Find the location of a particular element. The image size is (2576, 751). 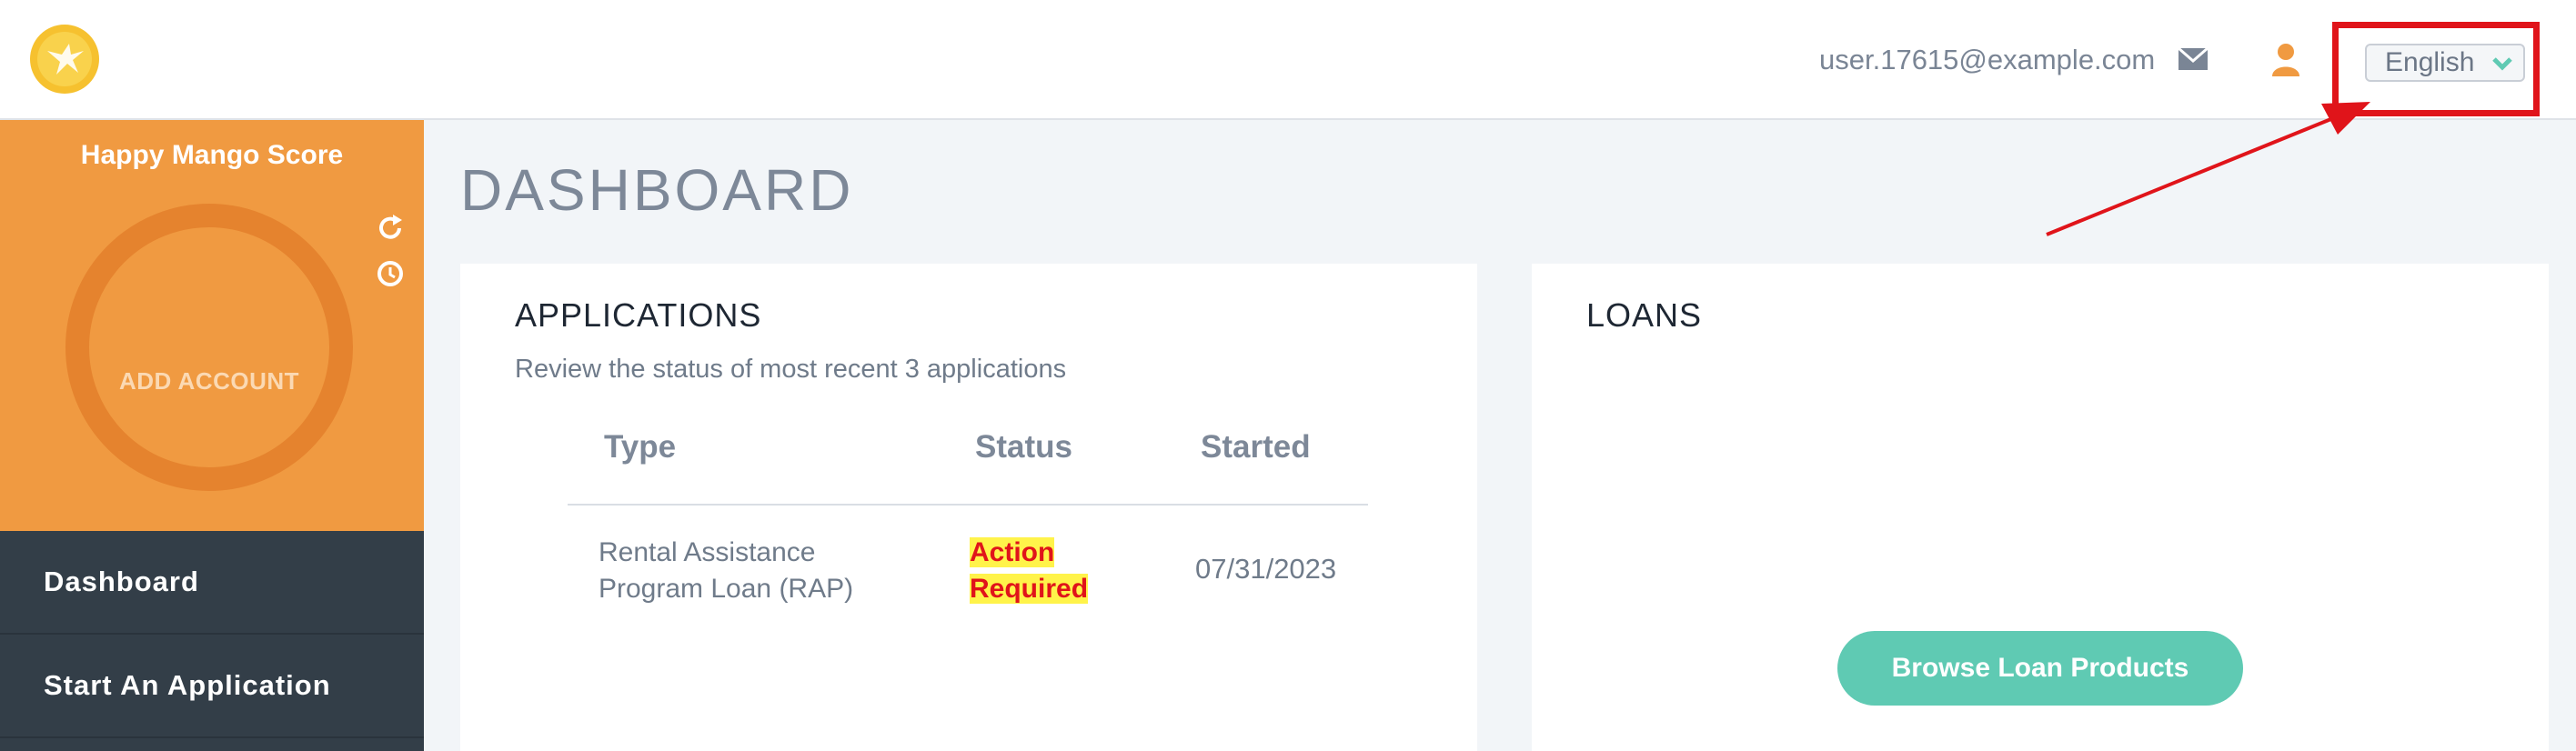

score-panel: Happy Mango Score ADD ACCOUNT is located at coordinates (212, 326).